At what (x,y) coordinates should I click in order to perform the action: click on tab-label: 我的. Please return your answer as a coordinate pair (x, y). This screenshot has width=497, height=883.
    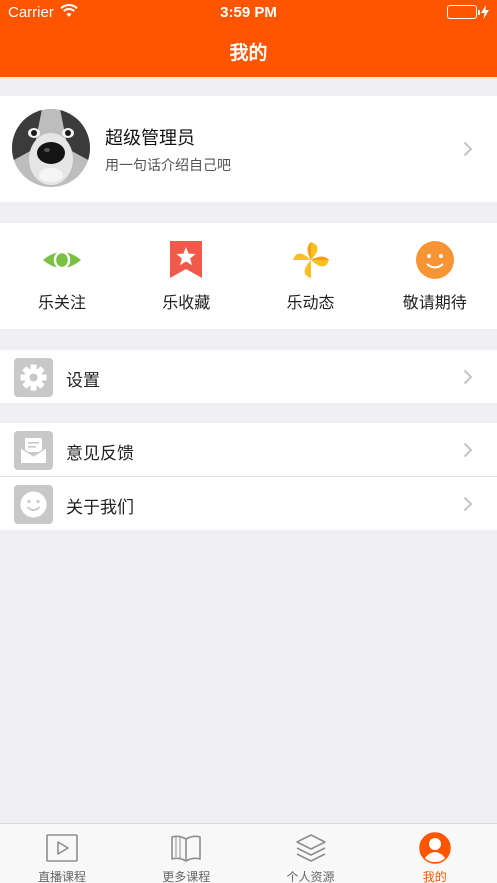
    Looking at the image, I should click on (434, 876).